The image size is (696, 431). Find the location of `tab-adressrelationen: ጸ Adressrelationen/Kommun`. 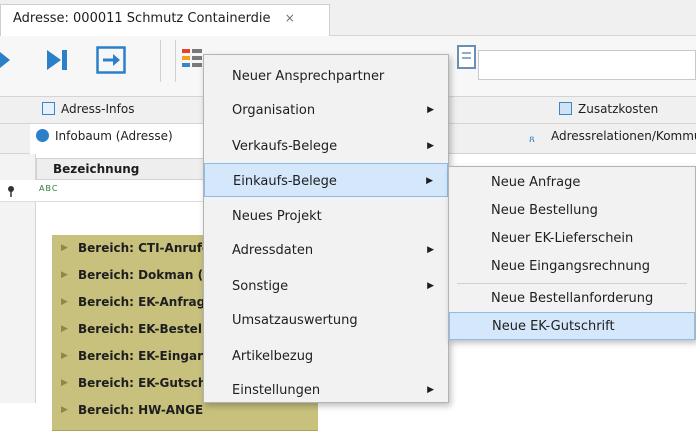

tab-adressrelationen: ጸ Adressrelationen/Kommun is located at coordinates (609, 141).